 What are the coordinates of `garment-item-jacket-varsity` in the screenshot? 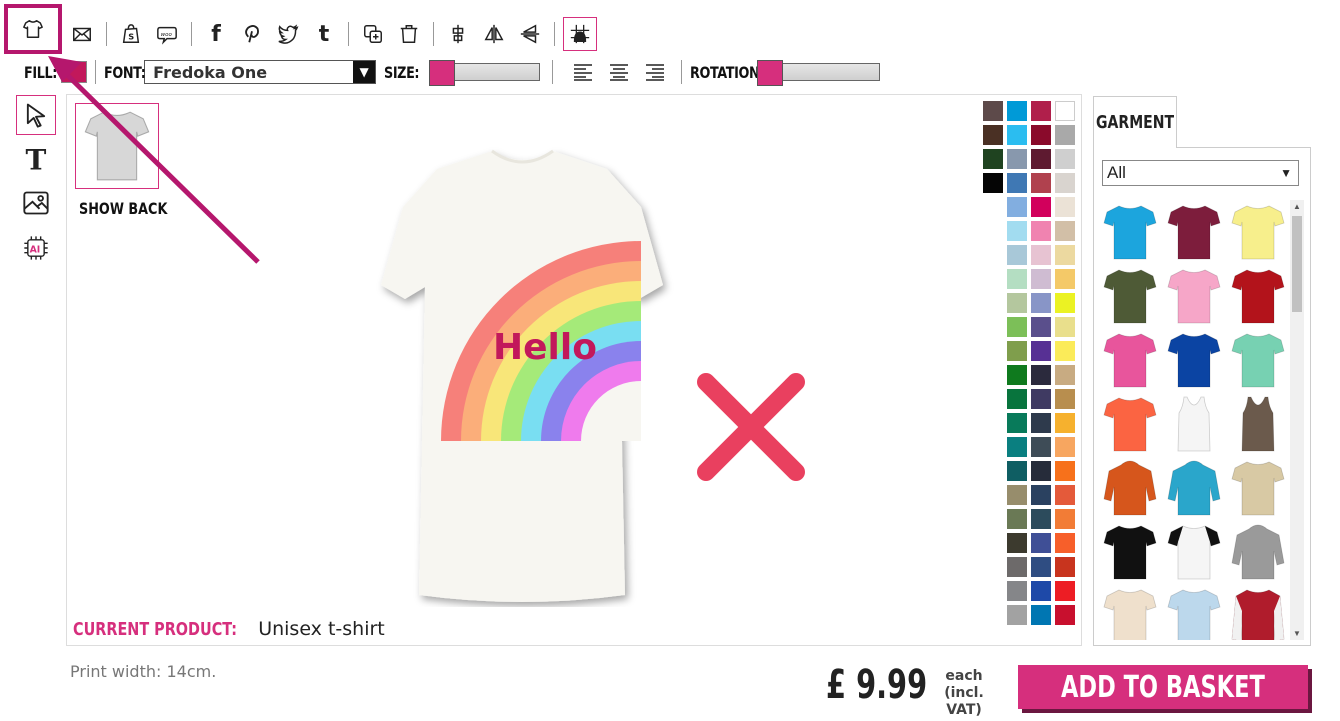 It's located at (1258, 612).